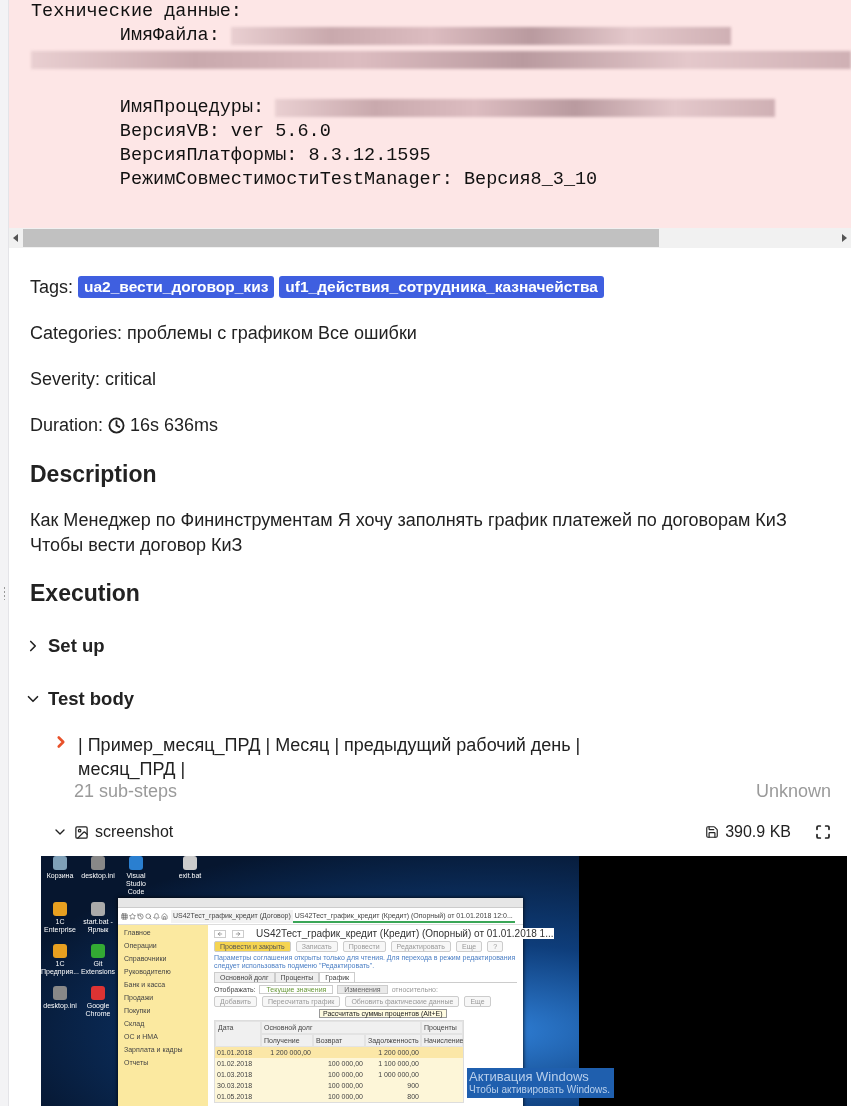 This screenshot has height=1106, width=851. What do you see at coordinates (76, 646) in the screenshot?
I see `section-title: Set up` at bounding box center [76, 646].